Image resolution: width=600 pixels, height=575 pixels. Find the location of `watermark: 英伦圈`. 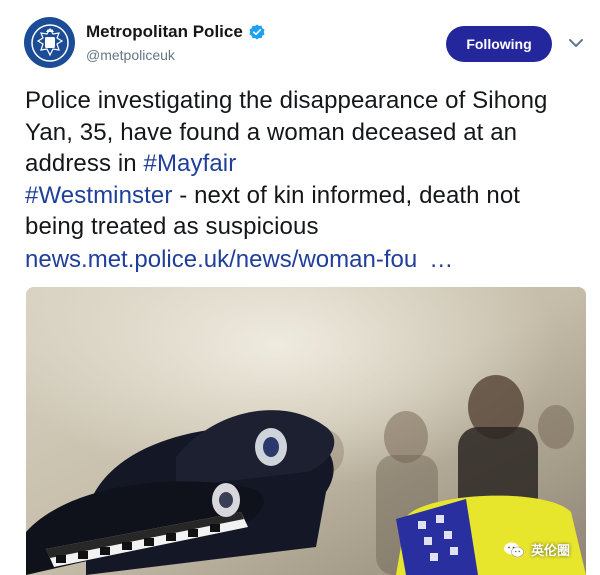

watermark: 英伦圈 is located at coordinates (536, 549).